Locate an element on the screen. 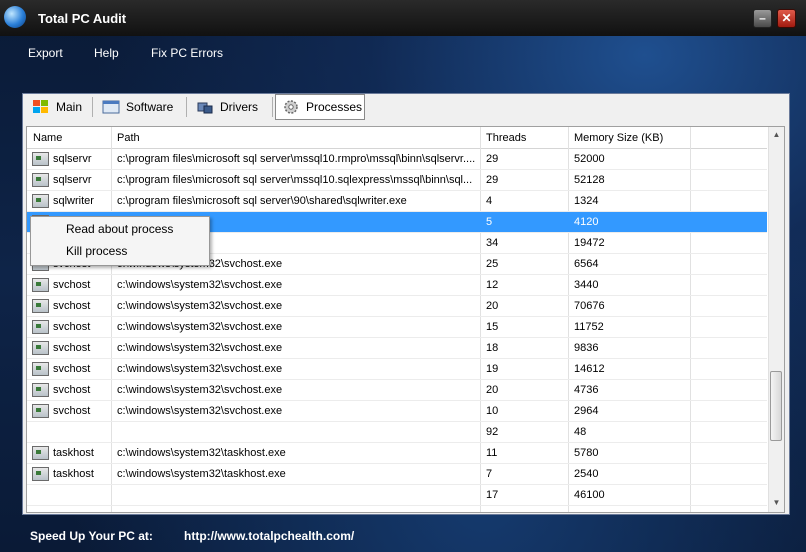 This screenshot has width=806, height=552. cell-threads: 5 is located at coordinates (489, 222).